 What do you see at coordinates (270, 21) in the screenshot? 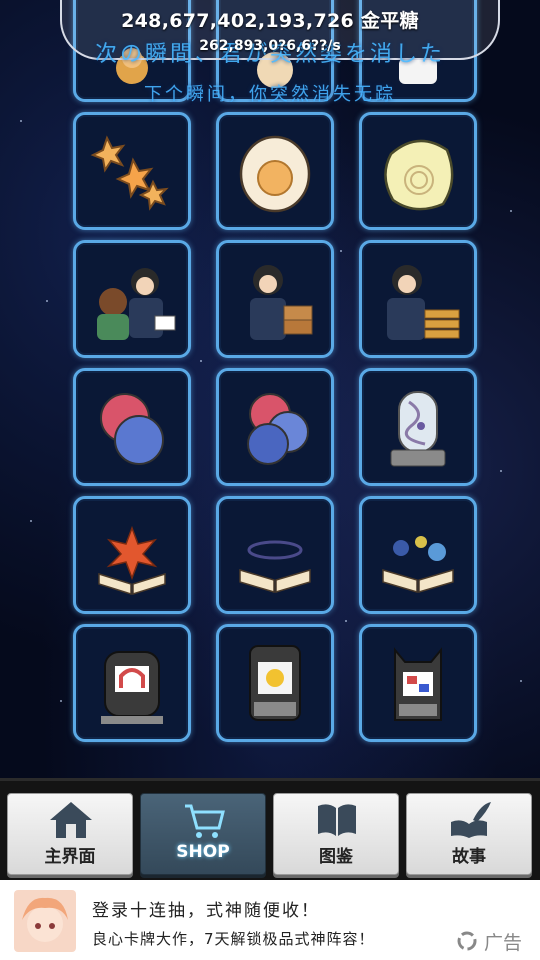
I see `currency-total: 248,677,402,193,726 金平糖` at bounding box center [270, 21].